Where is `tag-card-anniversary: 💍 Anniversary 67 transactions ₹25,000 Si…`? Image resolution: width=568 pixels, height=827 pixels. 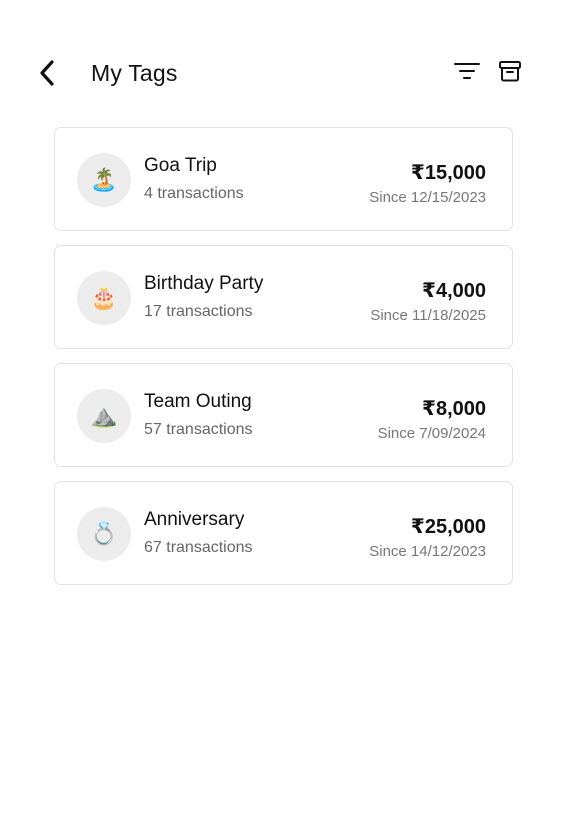 tag-card-anniversary: 💍 Anniversary 67 transactions ₹25,000 Si… is located at coordinates (283, 533).